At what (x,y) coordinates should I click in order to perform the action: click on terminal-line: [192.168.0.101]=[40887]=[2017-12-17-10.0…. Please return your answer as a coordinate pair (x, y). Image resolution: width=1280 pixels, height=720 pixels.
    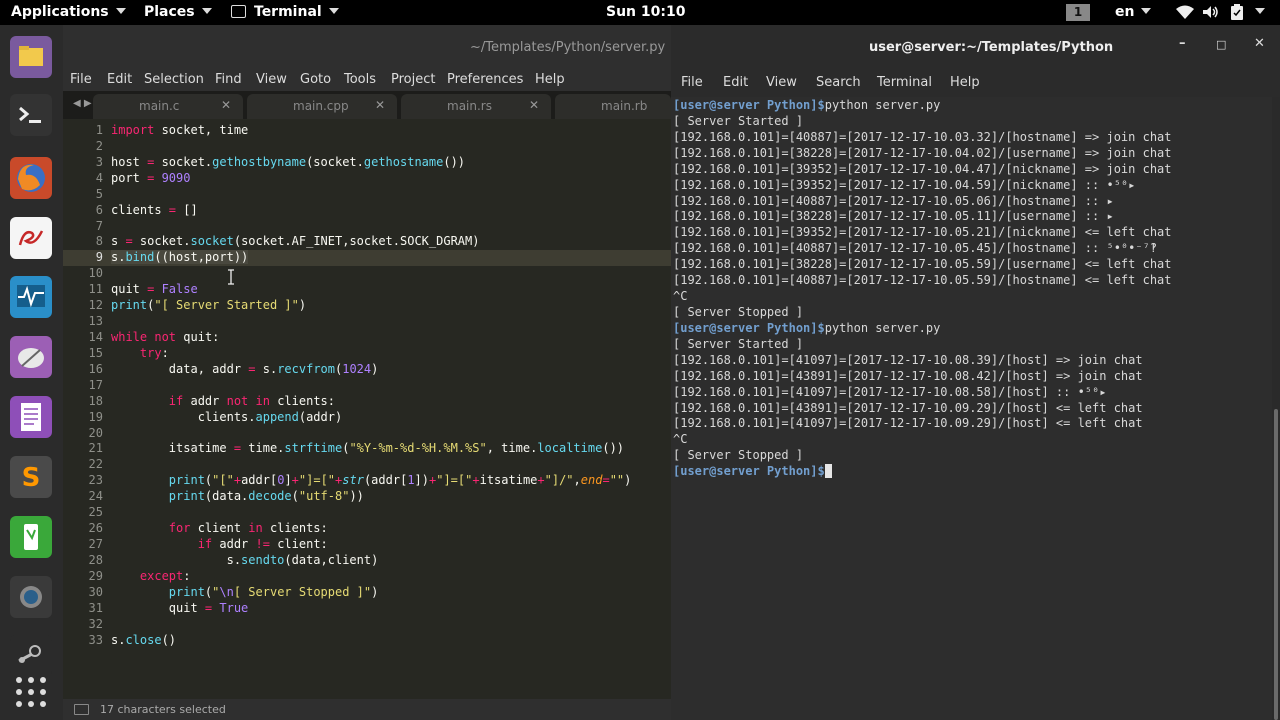
    Looking at the image, I should click on (972, 201).